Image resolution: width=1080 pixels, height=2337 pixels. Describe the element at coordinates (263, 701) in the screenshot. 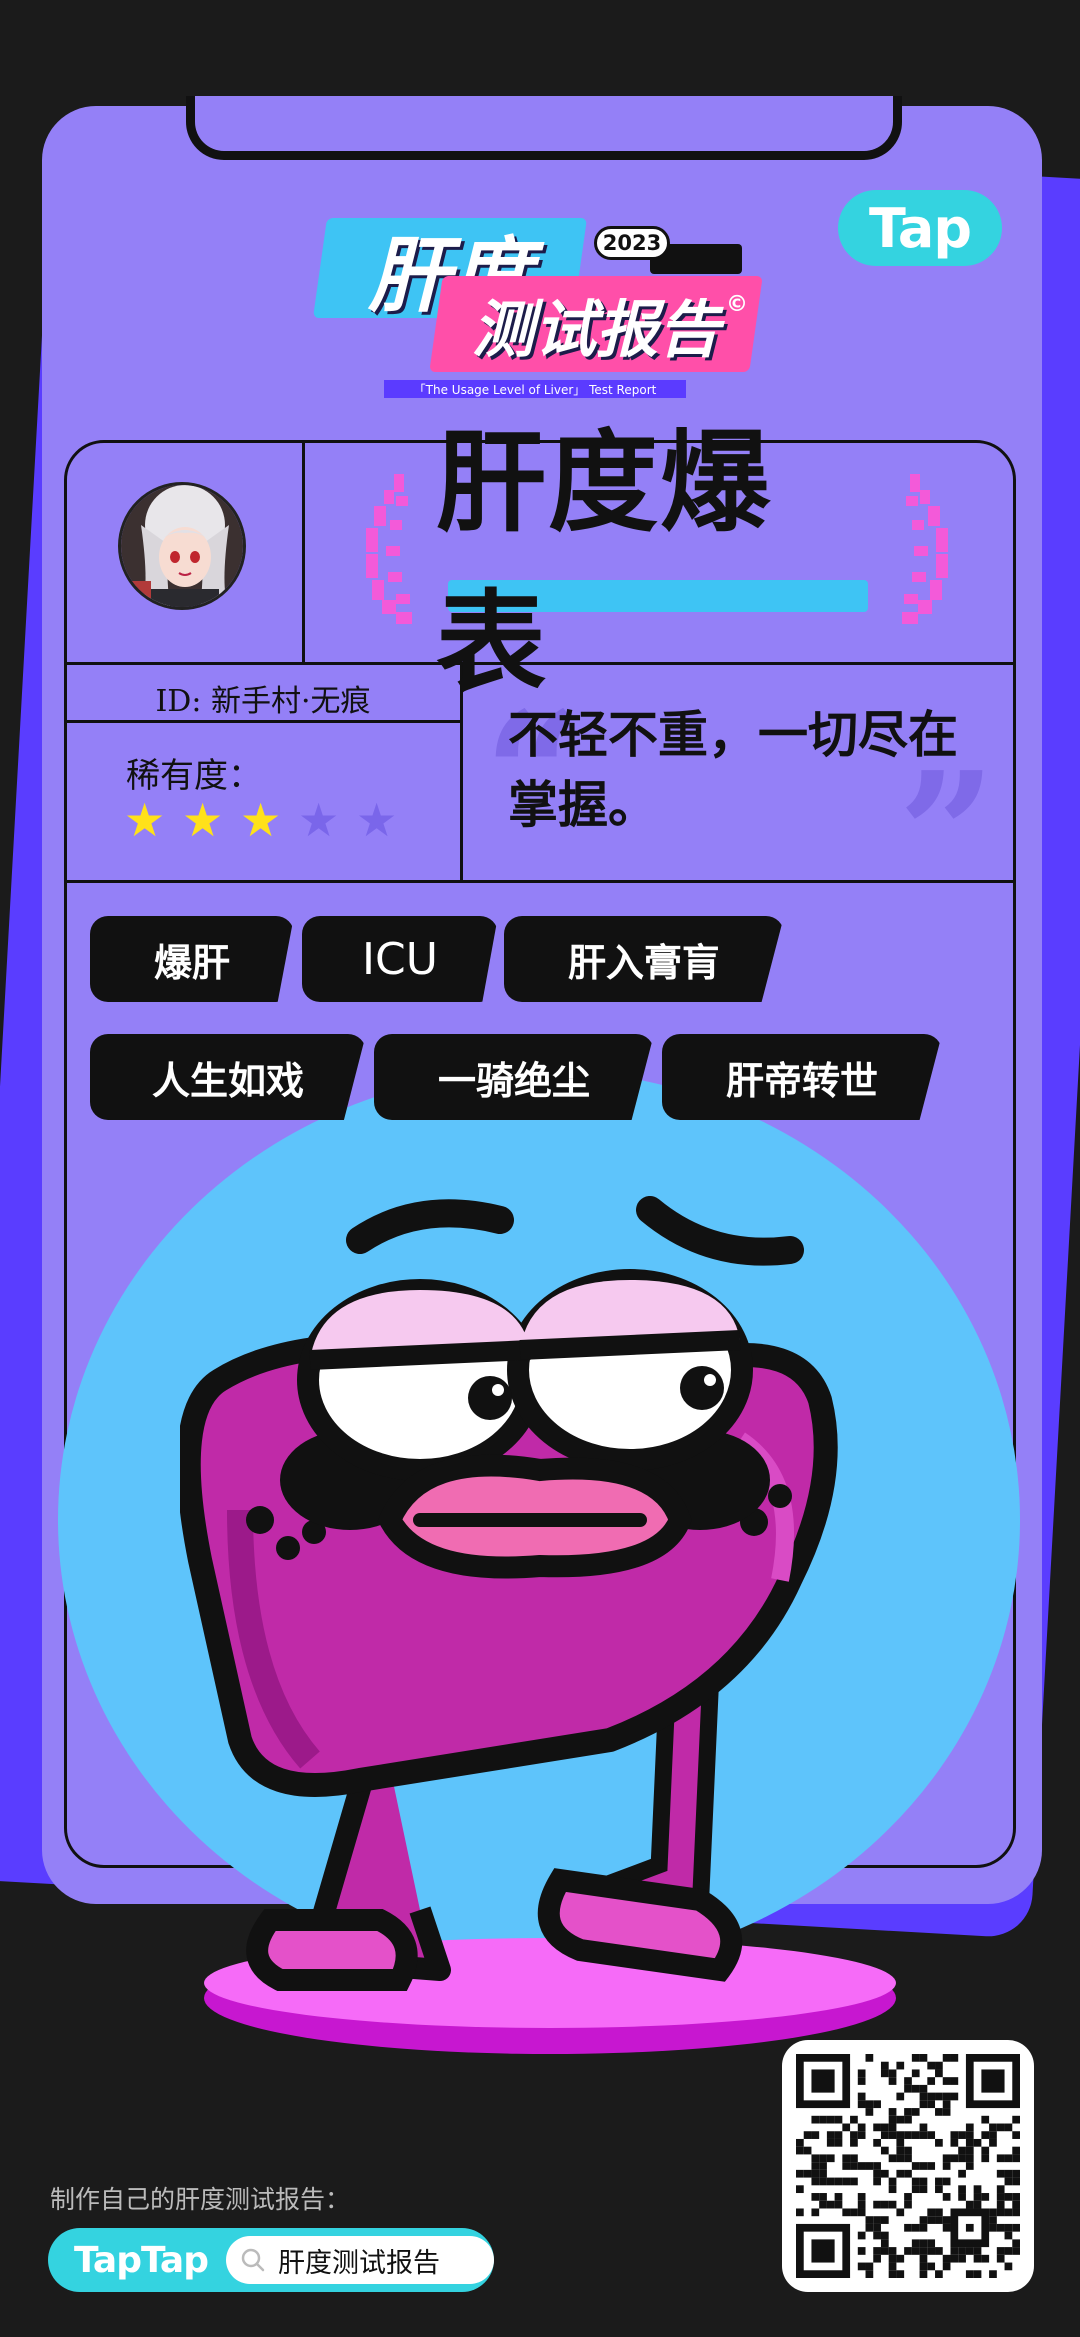

I see `user-id: ID: 新手村·无痕` at that location.